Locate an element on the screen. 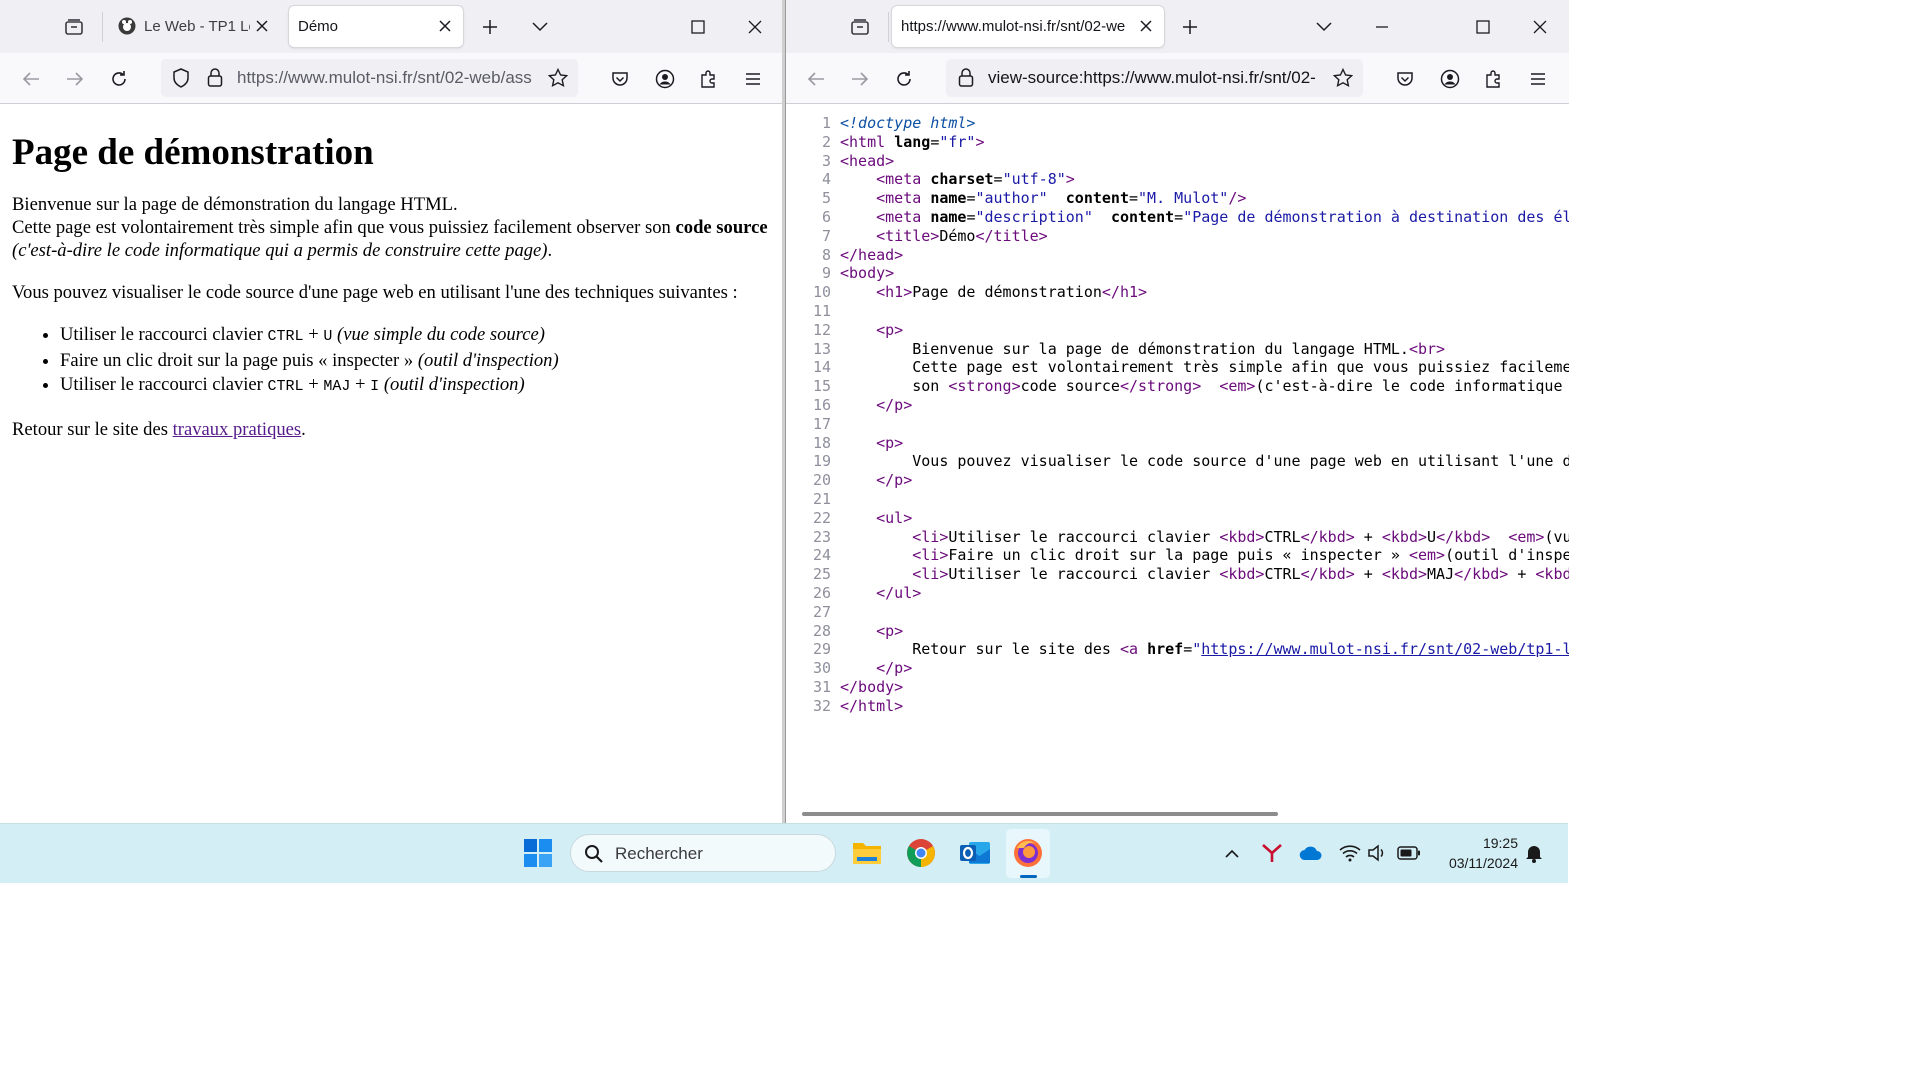 The height and width of the screenshot is (1080, 1920). line-number: 13 is located at coordinates (821, 348).